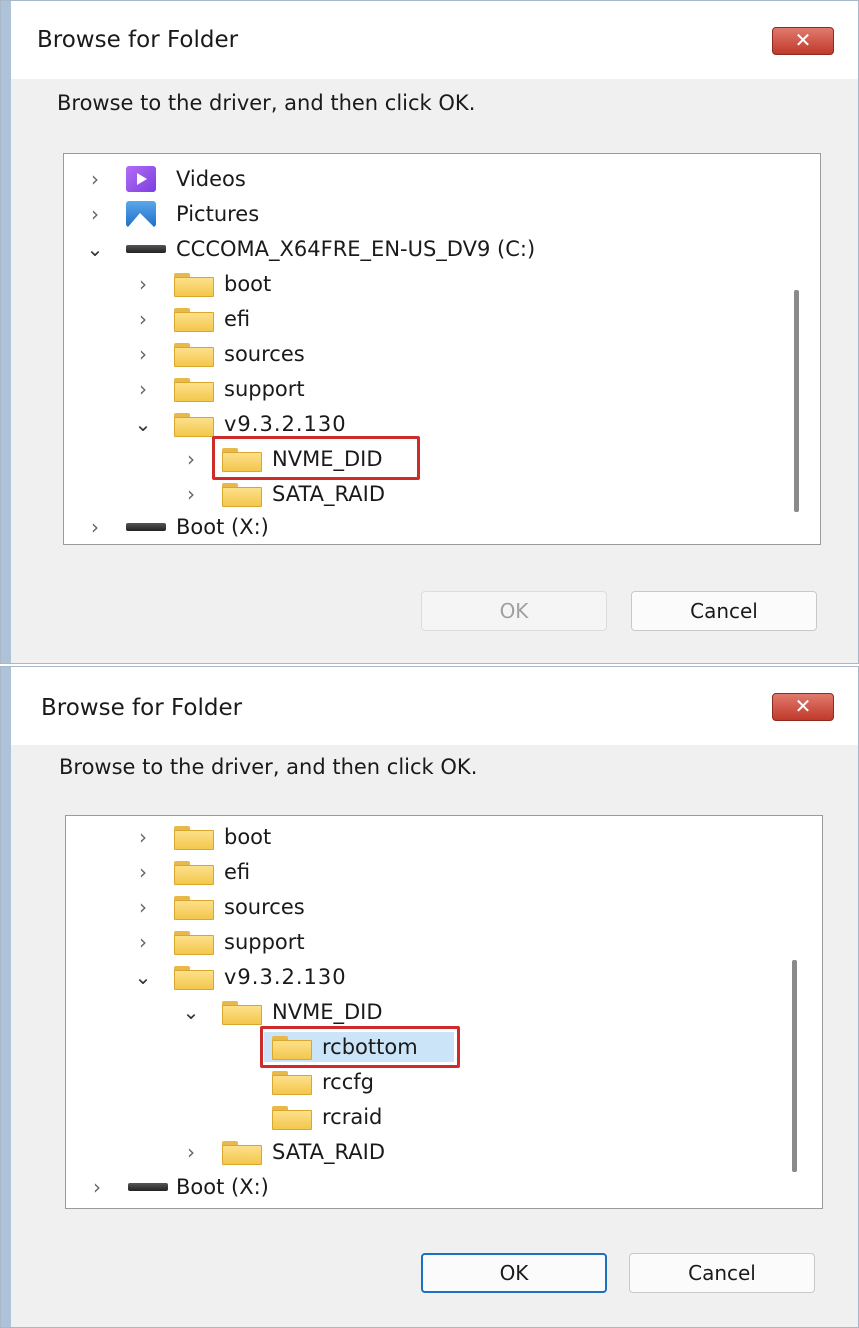  Describe the element at coordinates (429, 40) in the screenshot. I see `title-bar: Browse for Folder ✕` at that location.